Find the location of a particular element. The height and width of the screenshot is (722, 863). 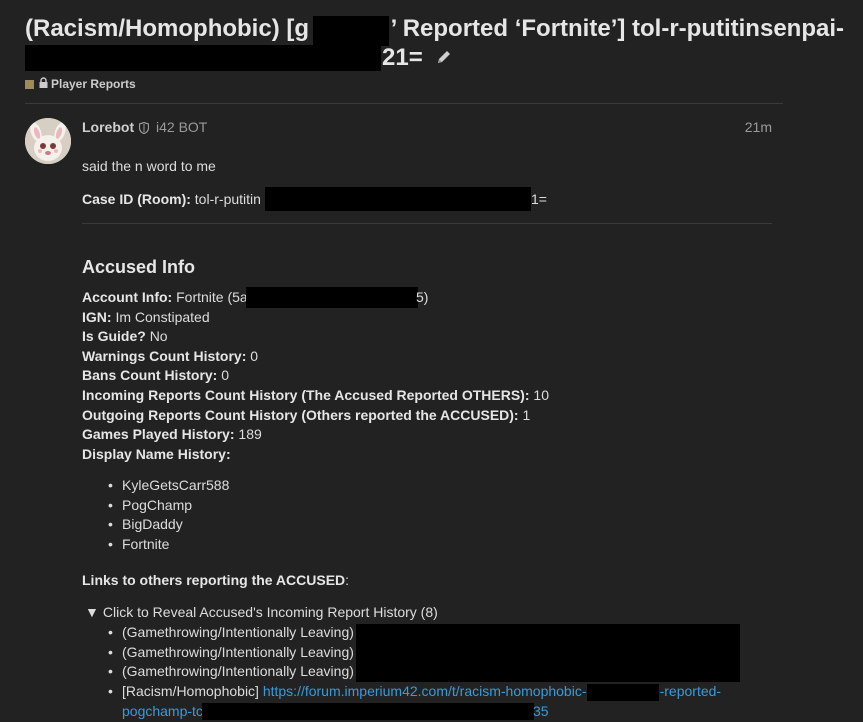

guide-row: Is Guide? No is located at coordinates (125, 336).